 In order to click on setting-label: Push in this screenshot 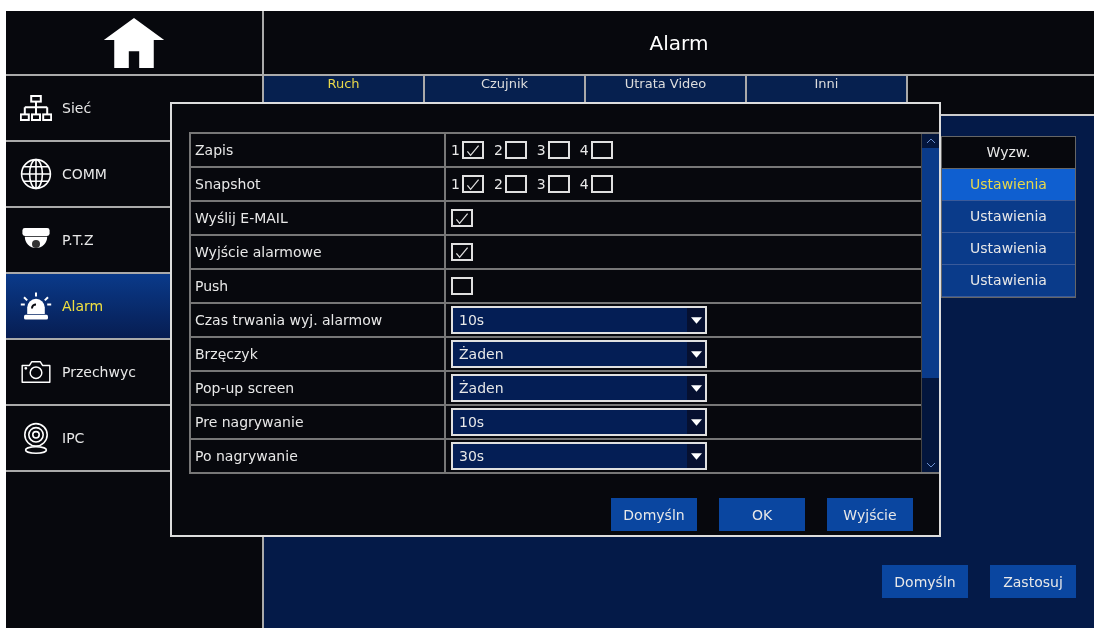, I will do `click(318, 286)`.